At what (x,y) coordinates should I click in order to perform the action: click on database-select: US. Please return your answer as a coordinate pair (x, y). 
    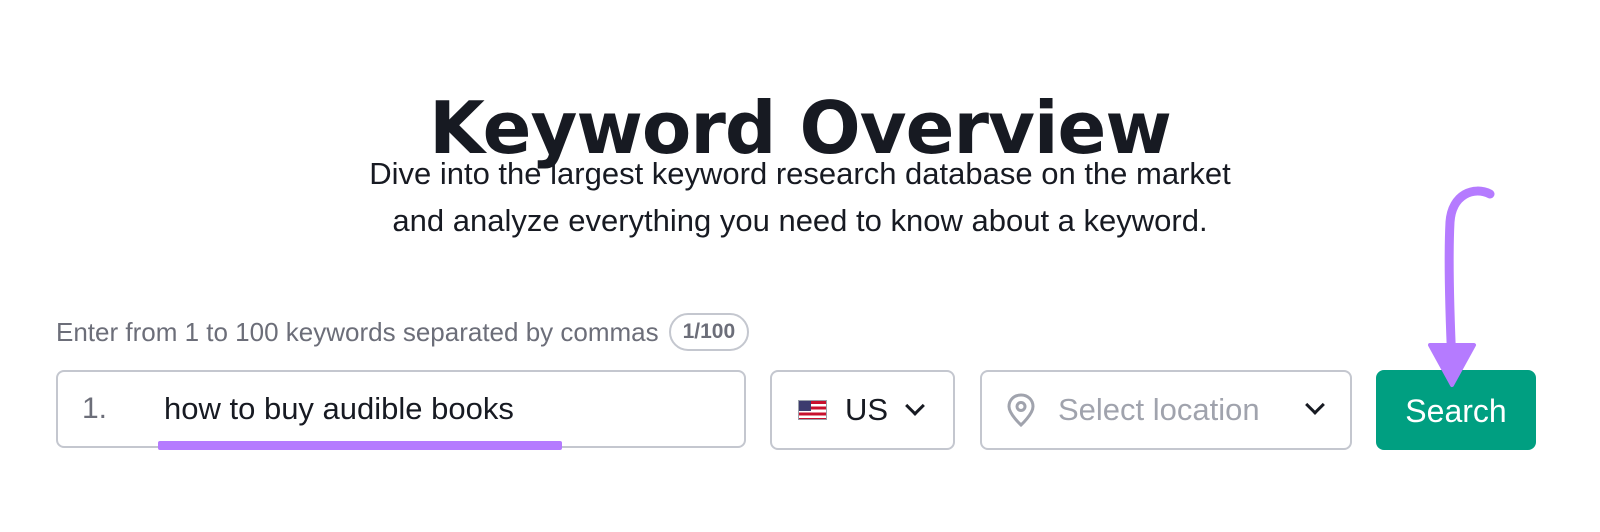
    Looking at the image, I should click on (862, 410).